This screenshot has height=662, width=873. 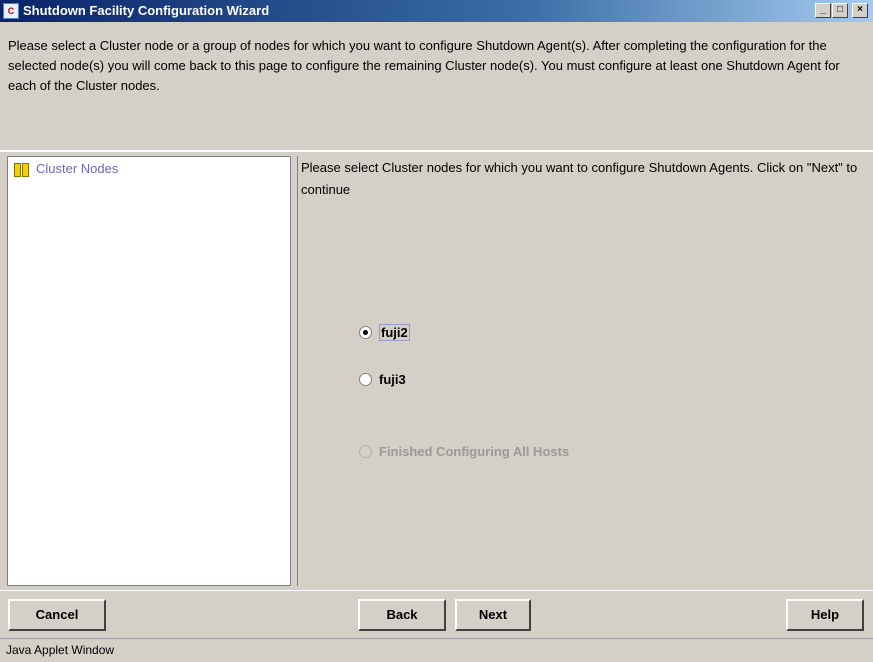 What do you see at coordinates (825, 615) in the screenshot?
I see `help-button: Help` at bounding box center [825, 615].